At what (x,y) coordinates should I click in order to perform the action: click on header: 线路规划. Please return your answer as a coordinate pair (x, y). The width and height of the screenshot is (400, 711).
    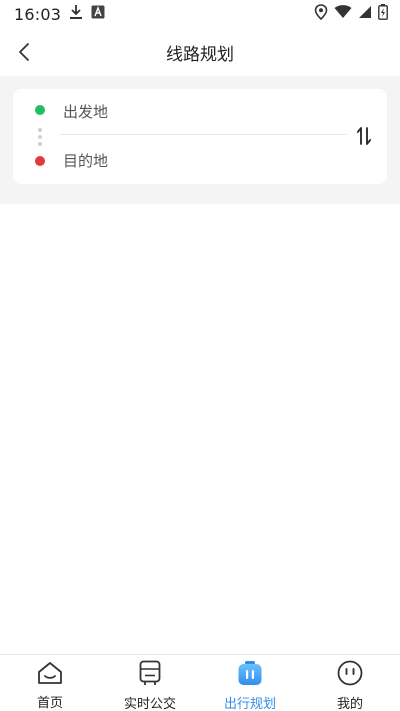
    Looking at the image, I should click on (200, 52).